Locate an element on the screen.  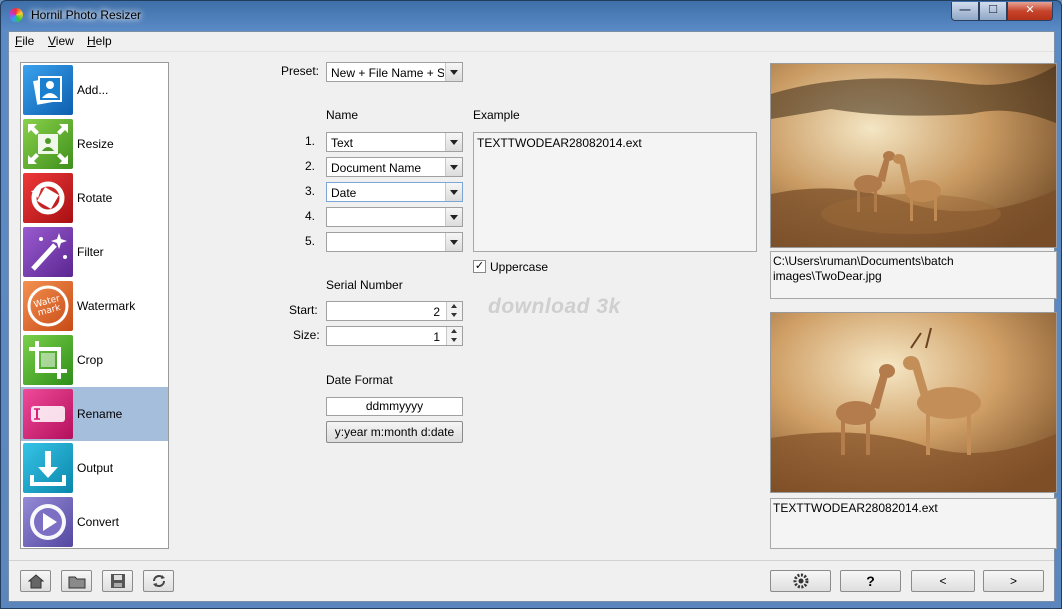
refresh-button is located at coordinates (158, 581).